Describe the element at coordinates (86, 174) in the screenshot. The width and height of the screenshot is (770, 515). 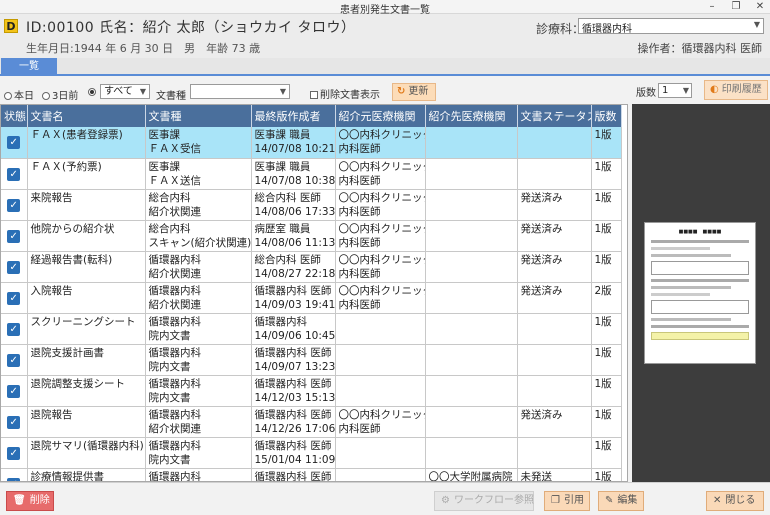
I see `doc-name-cell: ＦＡＸ(予約票)` at that location.